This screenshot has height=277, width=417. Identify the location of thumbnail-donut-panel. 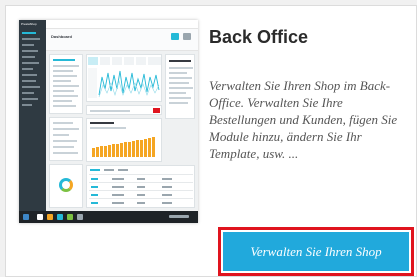
(66, 186).